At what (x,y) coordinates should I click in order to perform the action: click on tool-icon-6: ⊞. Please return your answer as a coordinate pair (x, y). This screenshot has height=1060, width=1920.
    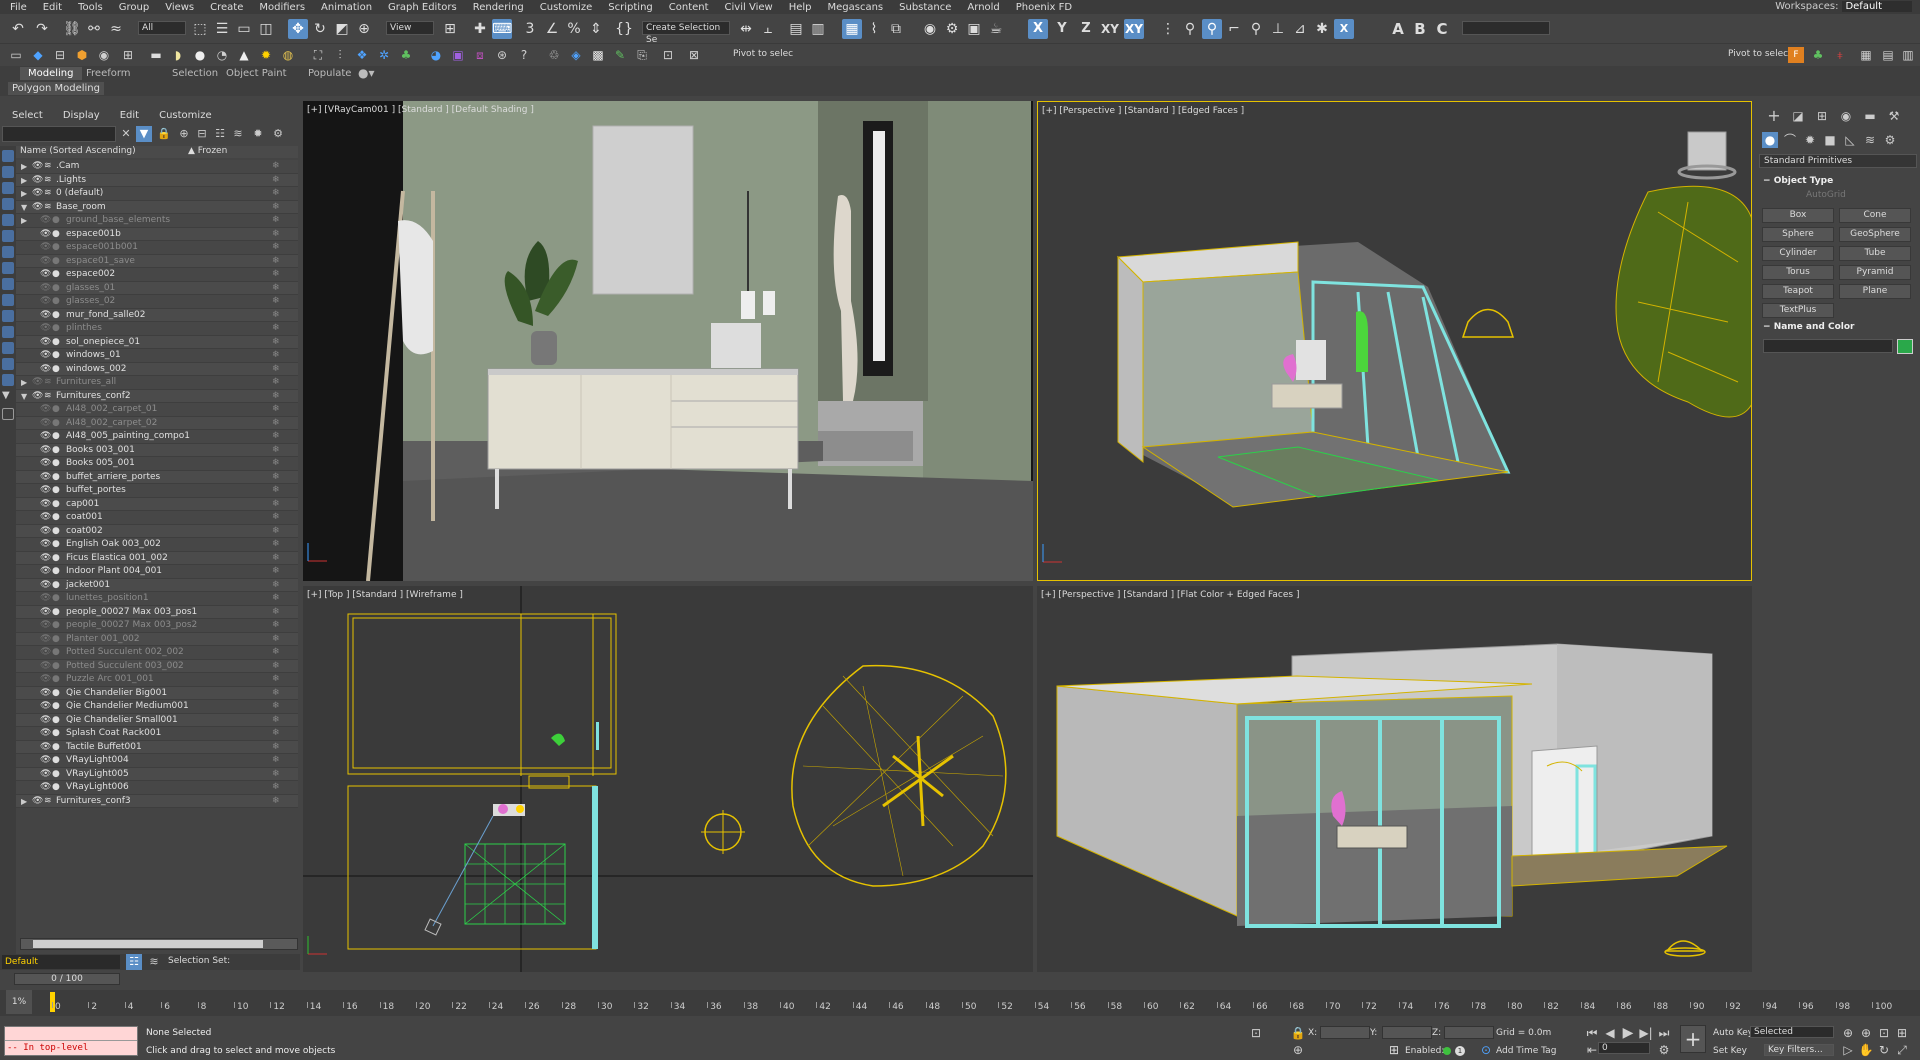
    Looking at the image, I should click on (128, 55).